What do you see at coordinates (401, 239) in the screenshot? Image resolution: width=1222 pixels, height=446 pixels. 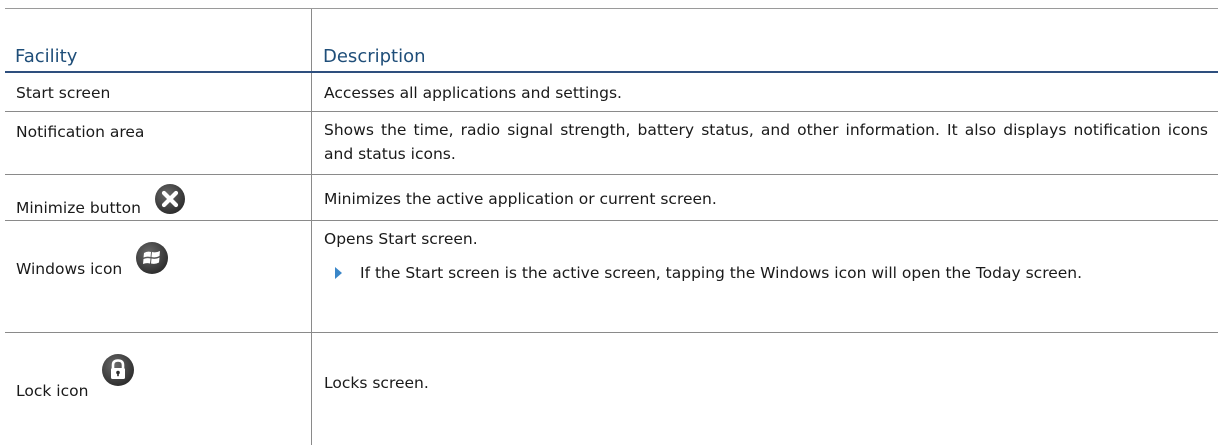 I see `description-text: Opens Start screen.` at bounding box center [401, 239].